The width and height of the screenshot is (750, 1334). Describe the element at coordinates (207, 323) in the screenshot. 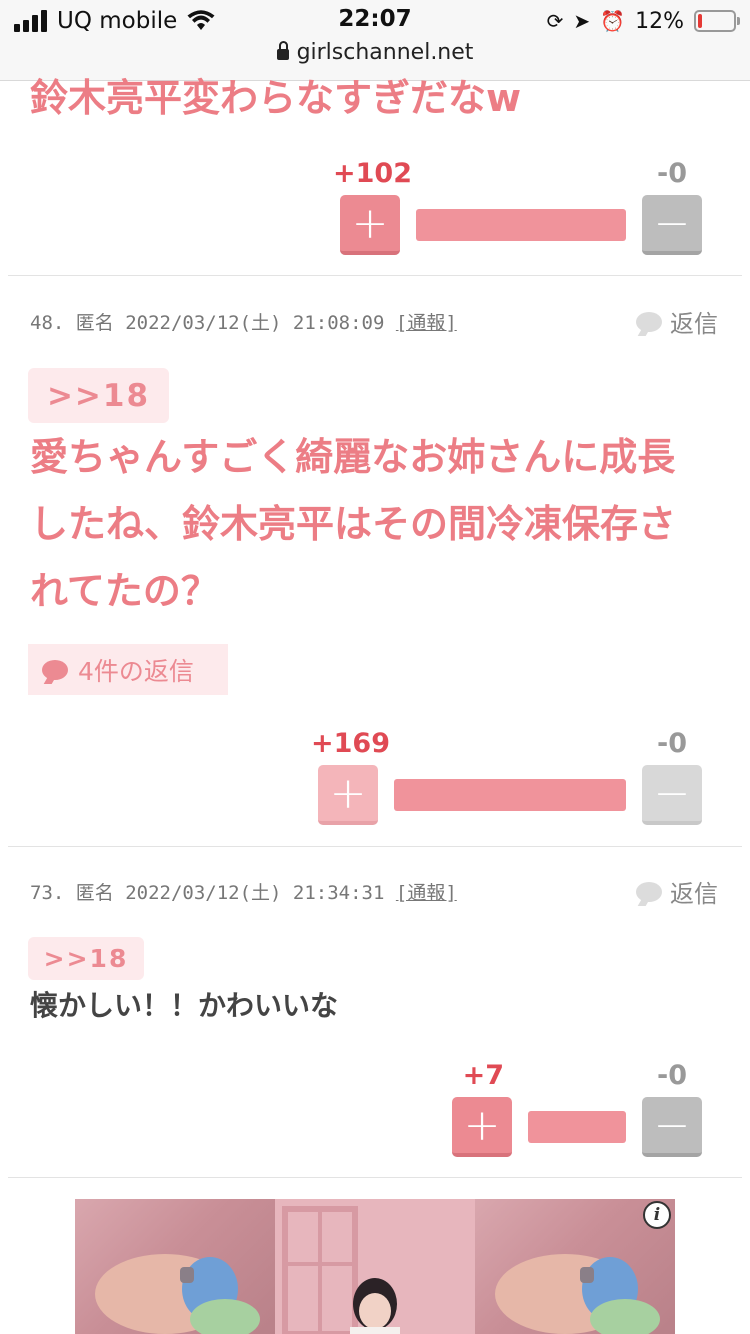

I see `comment-info: 48. 匿名 2022/03/12(土) 21:08:09` at that location.